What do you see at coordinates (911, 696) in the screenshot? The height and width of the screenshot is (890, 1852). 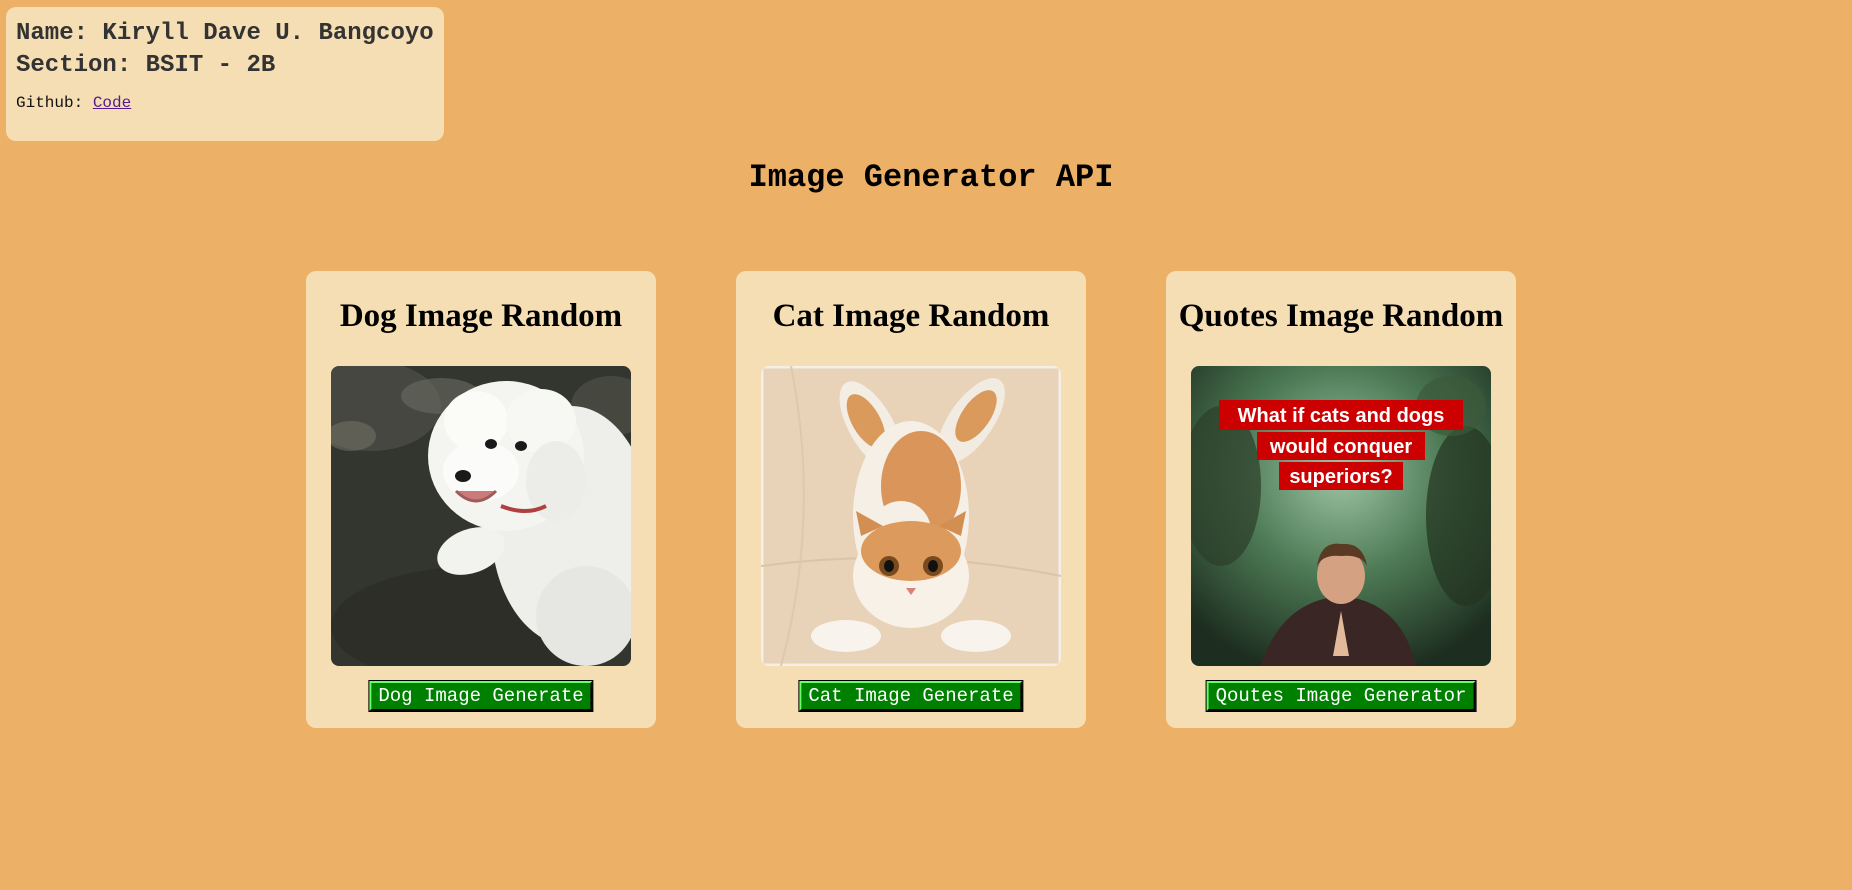 I see `cat-generate-button: Cat Image Generate` at bounding box center [911, 696].